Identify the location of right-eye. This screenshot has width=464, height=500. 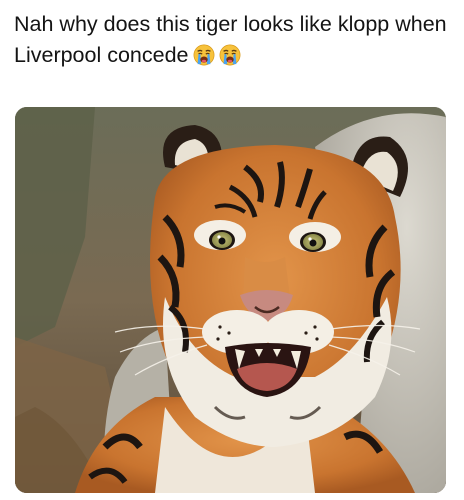
(313, 242).